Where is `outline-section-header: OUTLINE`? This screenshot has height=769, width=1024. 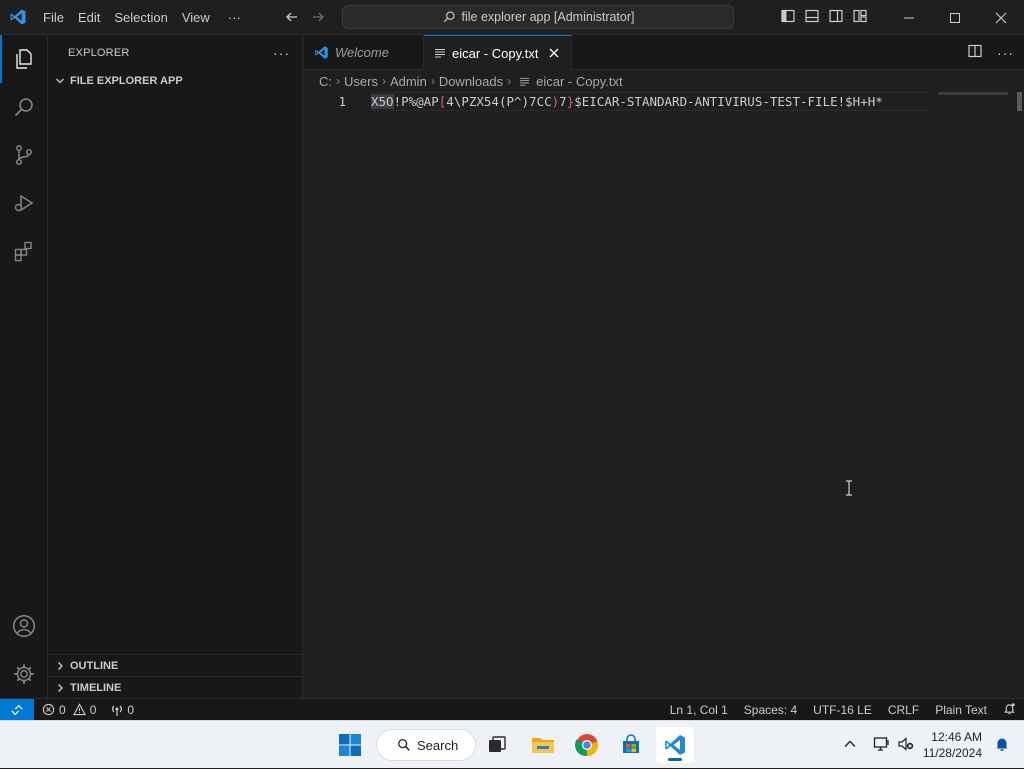
outline-section-header: OUTLINE is located at coordinates (175, 665).